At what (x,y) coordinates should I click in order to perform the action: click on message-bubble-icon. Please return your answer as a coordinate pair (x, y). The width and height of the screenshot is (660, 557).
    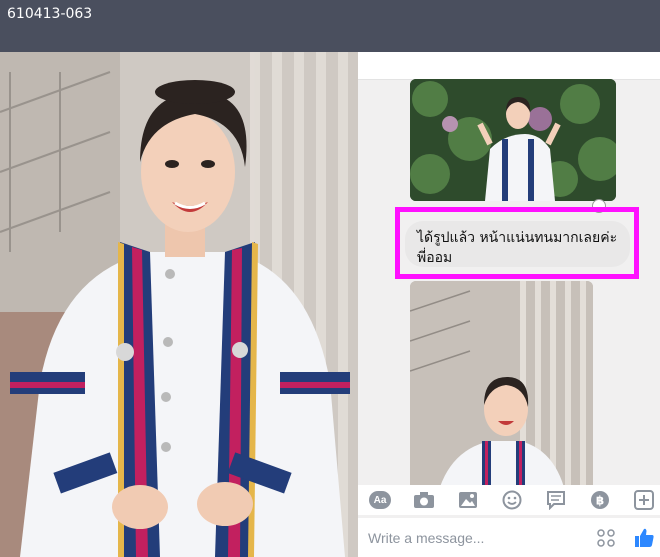
    Looking at the image, I should click on (556, 500).